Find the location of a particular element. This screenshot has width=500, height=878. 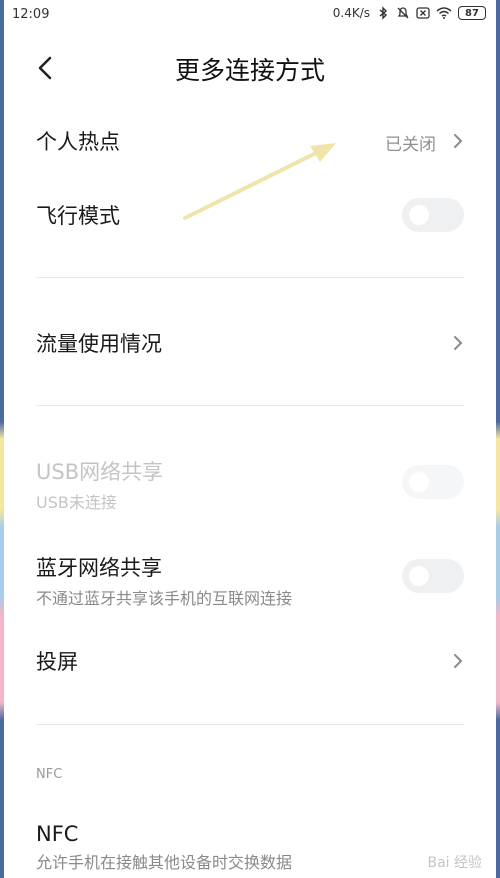

left-edge-decoration is located at coordinates (2, 439).